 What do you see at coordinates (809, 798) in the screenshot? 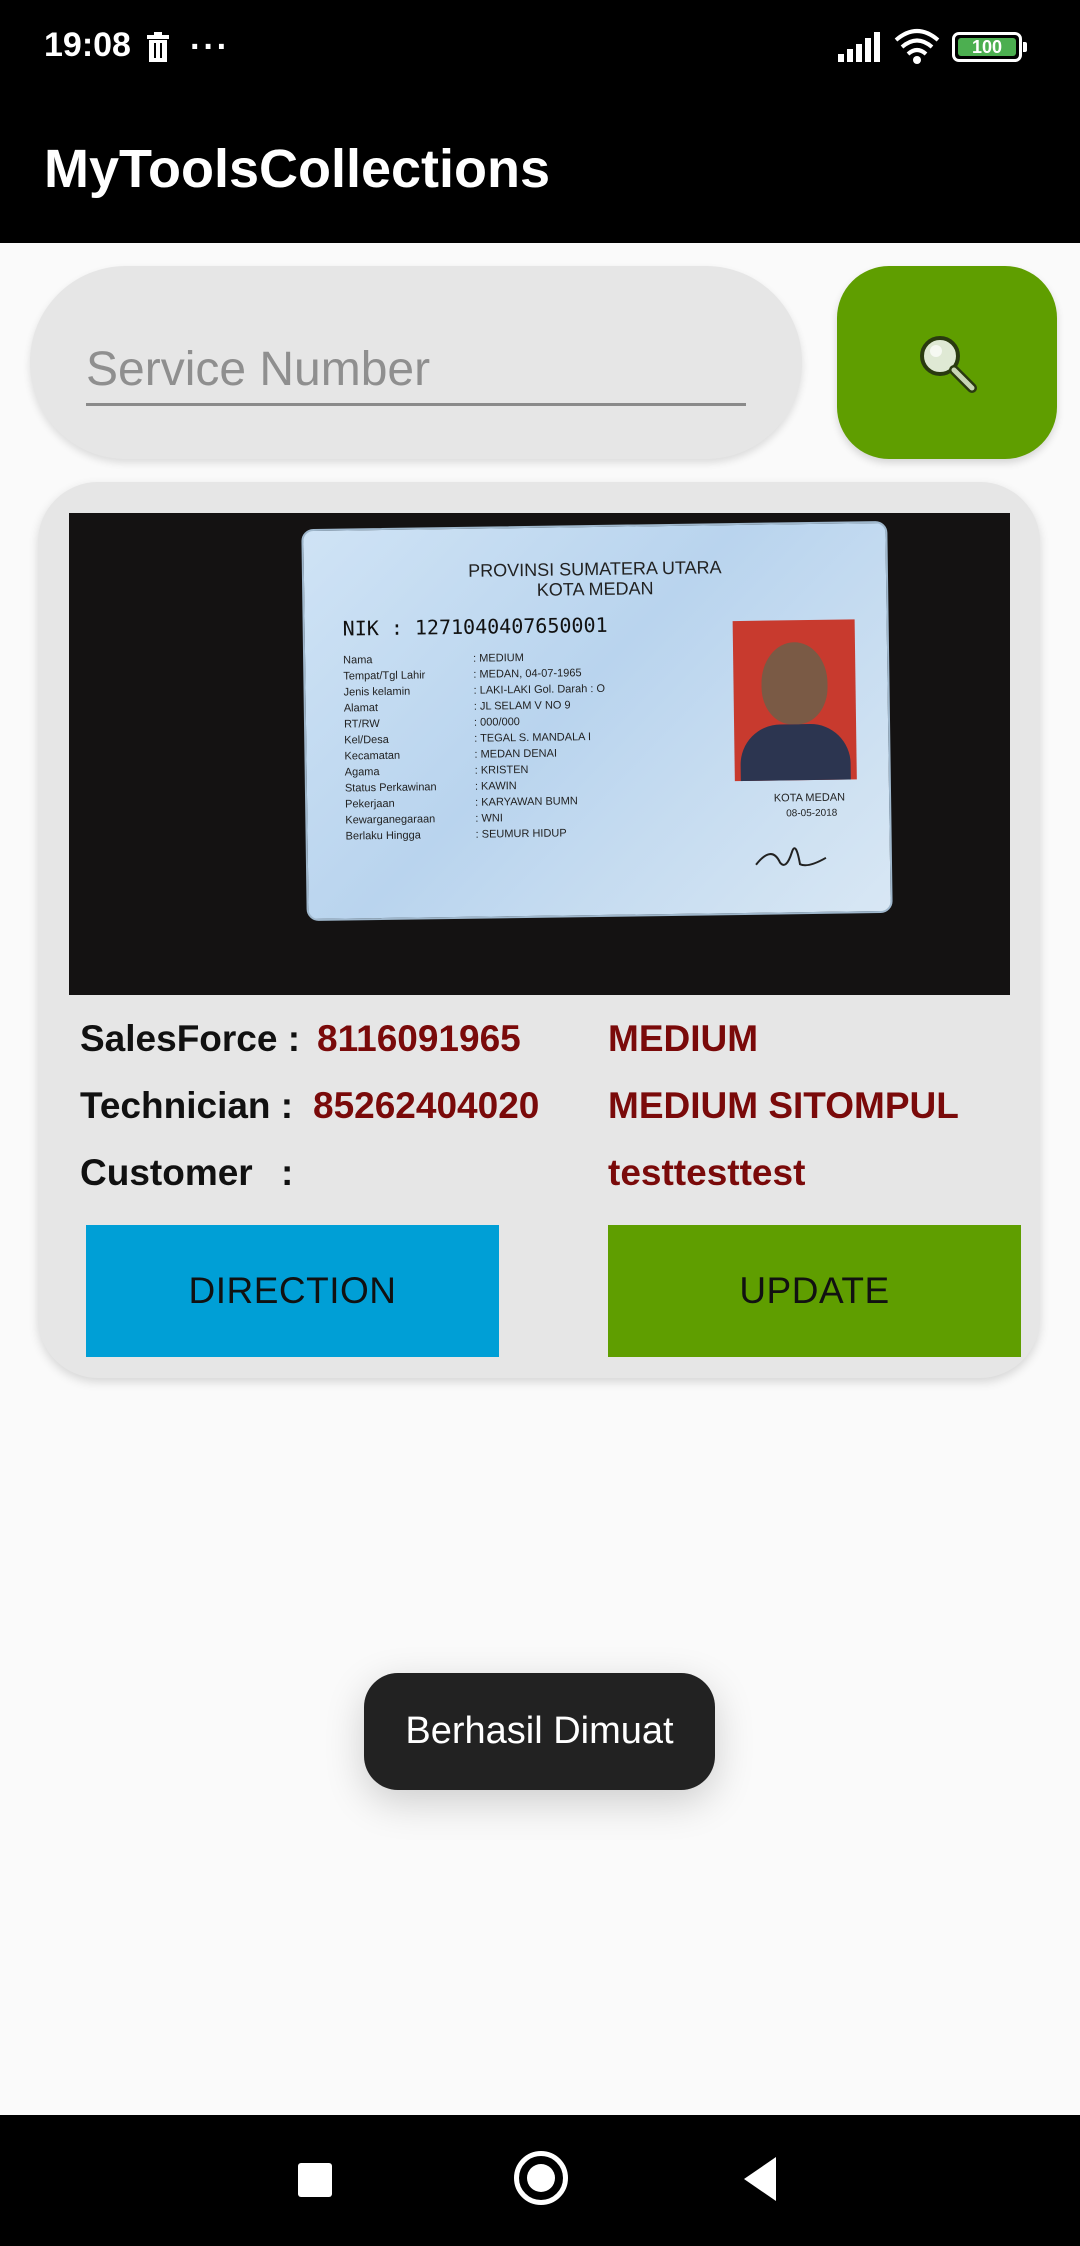
I see `id-sign-city: KOTA MEDAN` at bounding box center [809, 798].